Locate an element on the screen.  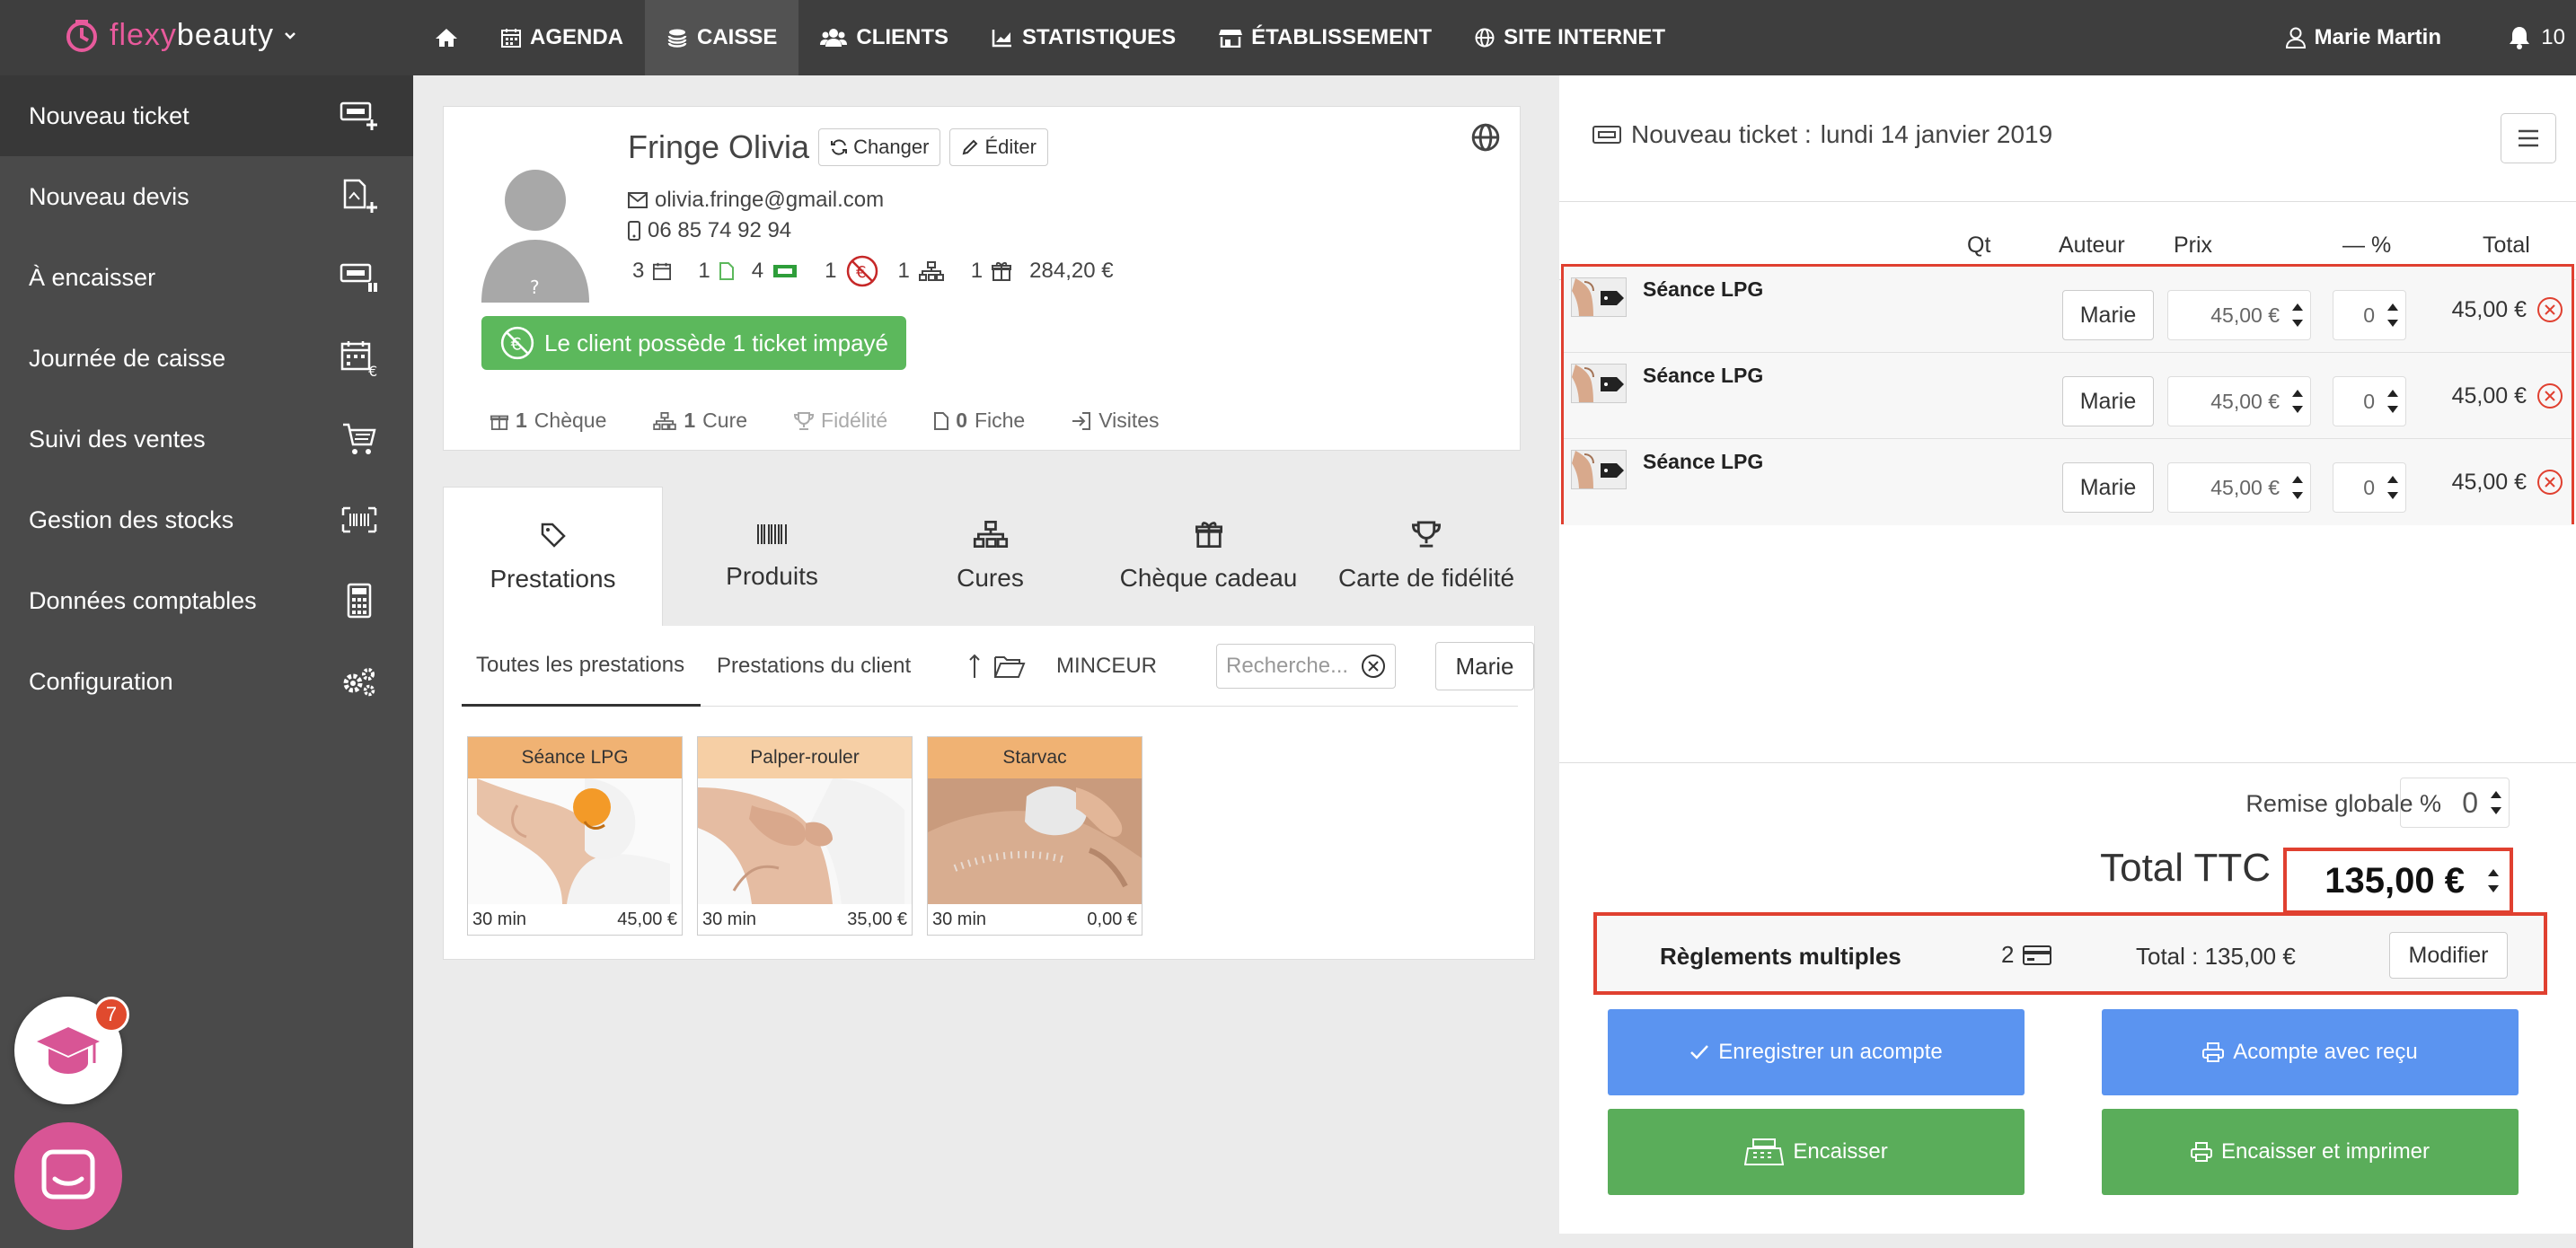
nav-agenda: AGENDA is located at coordinates (562, 37).